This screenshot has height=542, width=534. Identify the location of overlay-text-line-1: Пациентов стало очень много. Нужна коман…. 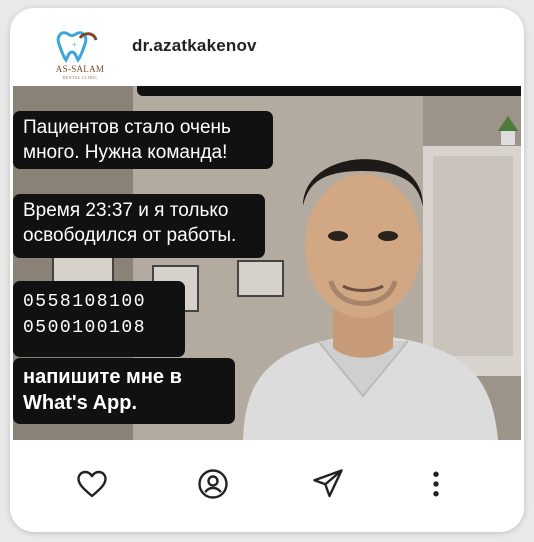
(143, 140).